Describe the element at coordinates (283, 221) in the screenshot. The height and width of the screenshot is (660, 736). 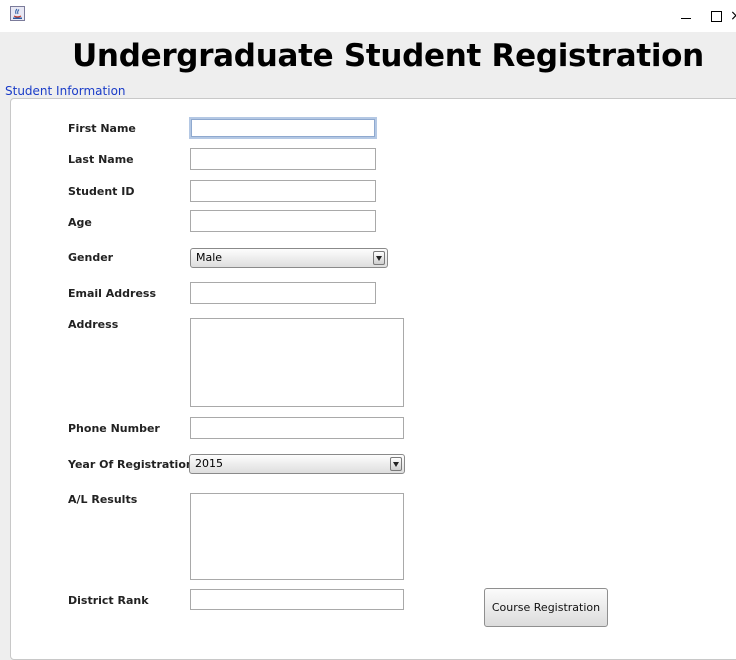
I see `age-input` at that location.